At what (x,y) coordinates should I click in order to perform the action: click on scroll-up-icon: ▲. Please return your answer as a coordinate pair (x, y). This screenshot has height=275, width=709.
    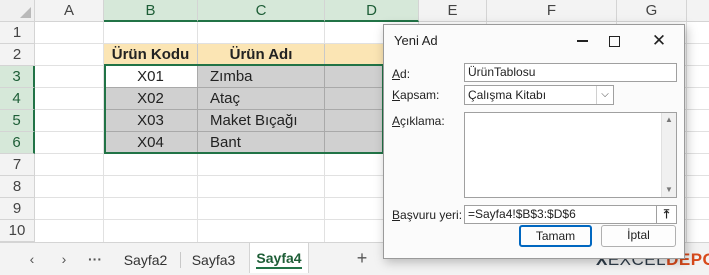
    Looking at the image, I should click on (669, 120).